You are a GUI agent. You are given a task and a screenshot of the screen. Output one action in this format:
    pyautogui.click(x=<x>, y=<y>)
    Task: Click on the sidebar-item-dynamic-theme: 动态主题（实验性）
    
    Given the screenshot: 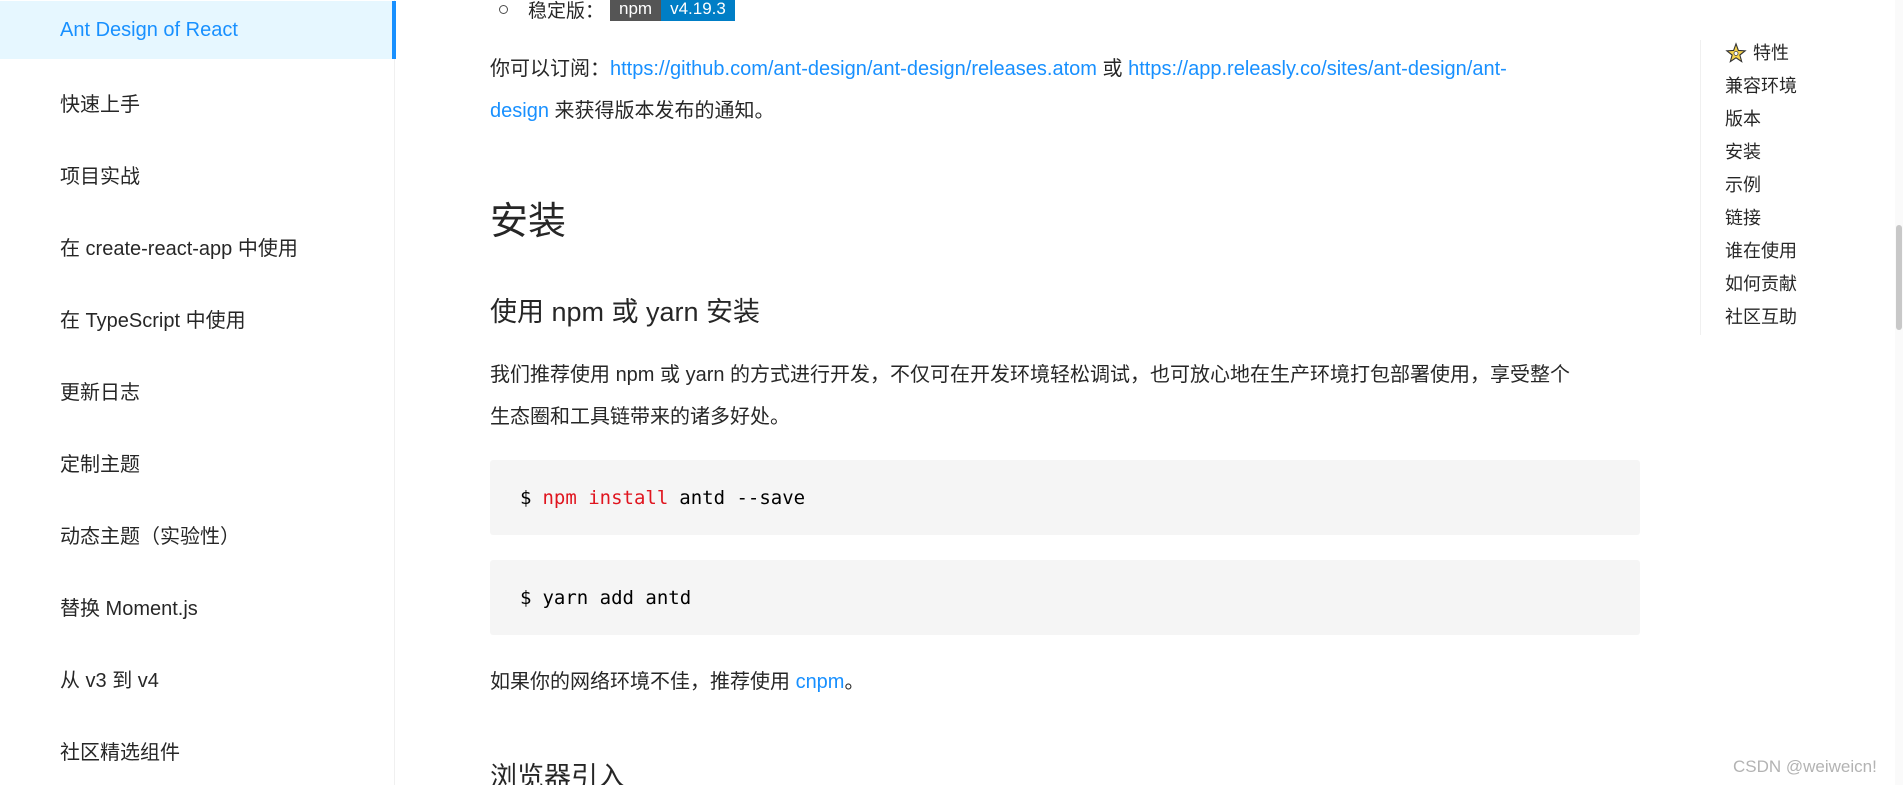 What is the action you would take?
    pyautogui.click(x=197, y=534)
    